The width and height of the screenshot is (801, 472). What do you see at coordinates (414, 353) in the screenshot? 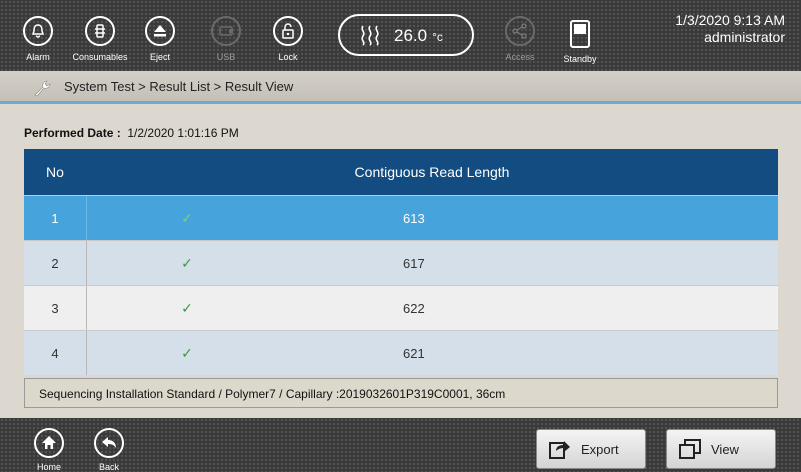
I see `row-value: 621` at bounding box center [414, 353].